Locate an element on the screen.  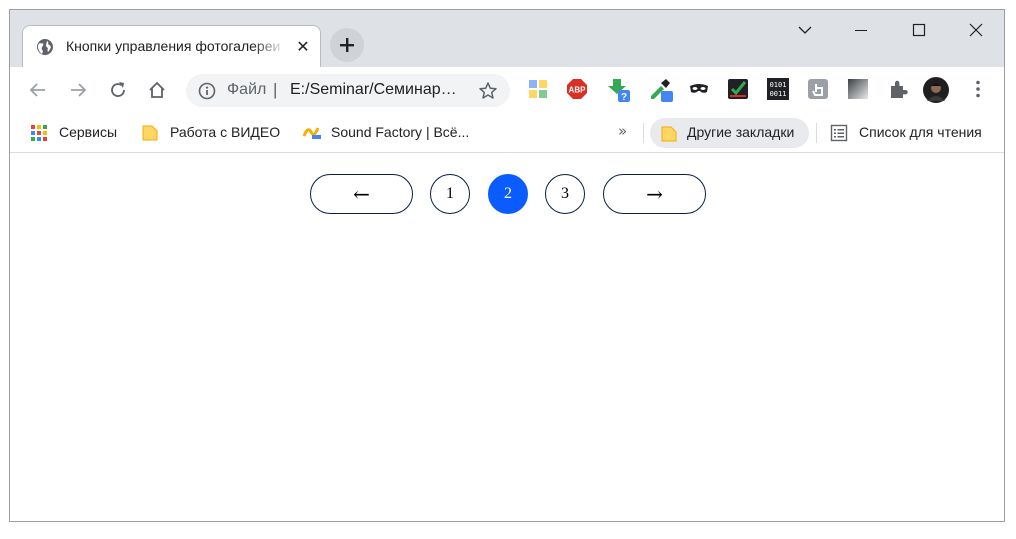
minimize-icon is located at coordinates (861, 30).